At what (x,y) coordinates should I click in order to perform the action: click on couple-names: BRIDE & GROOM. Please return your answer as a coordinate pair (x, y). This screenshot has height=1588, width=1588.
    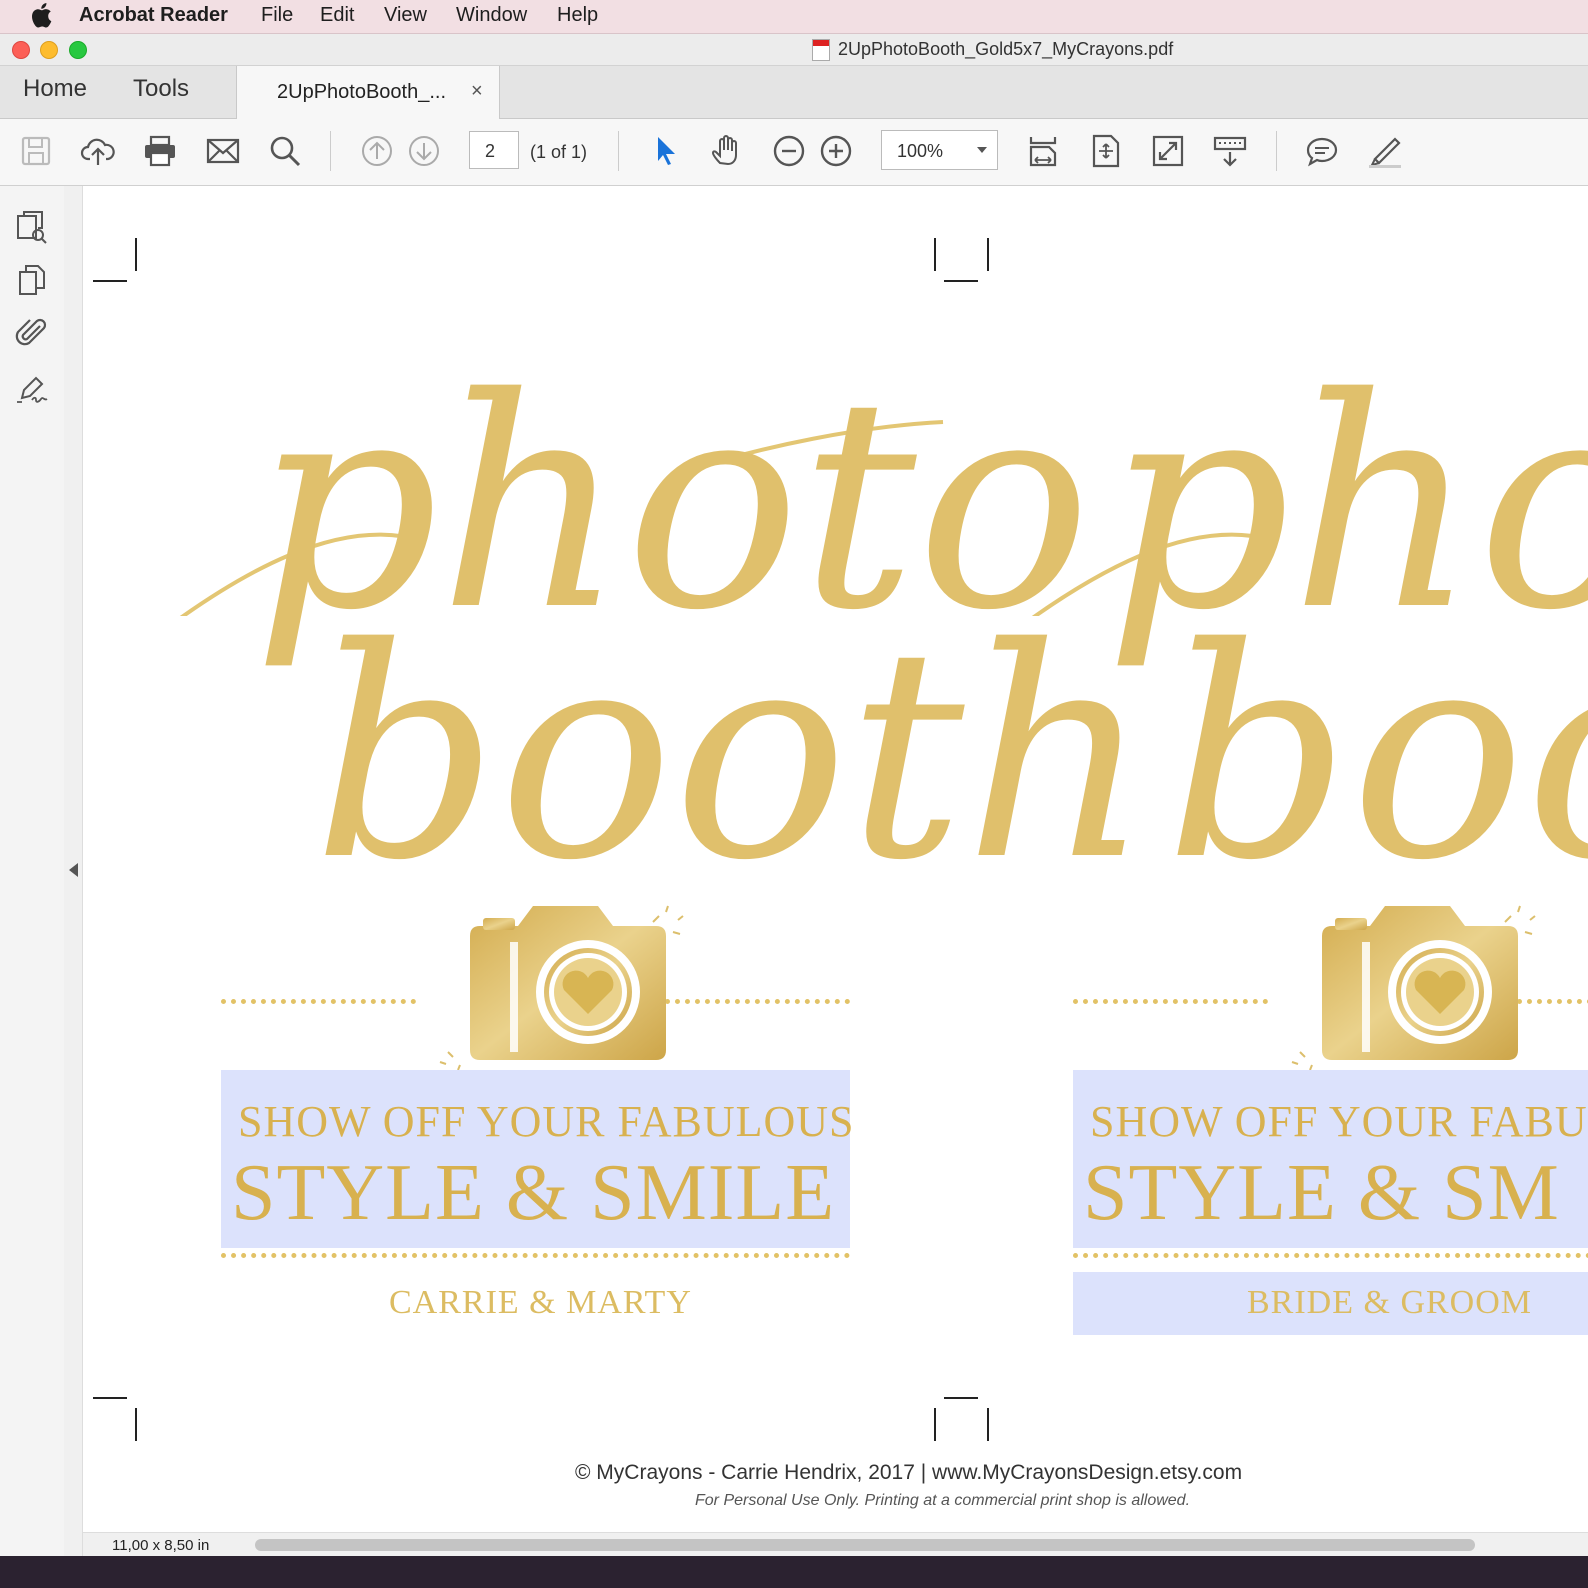
    Looking at the image, I should click on (1390, 1302).